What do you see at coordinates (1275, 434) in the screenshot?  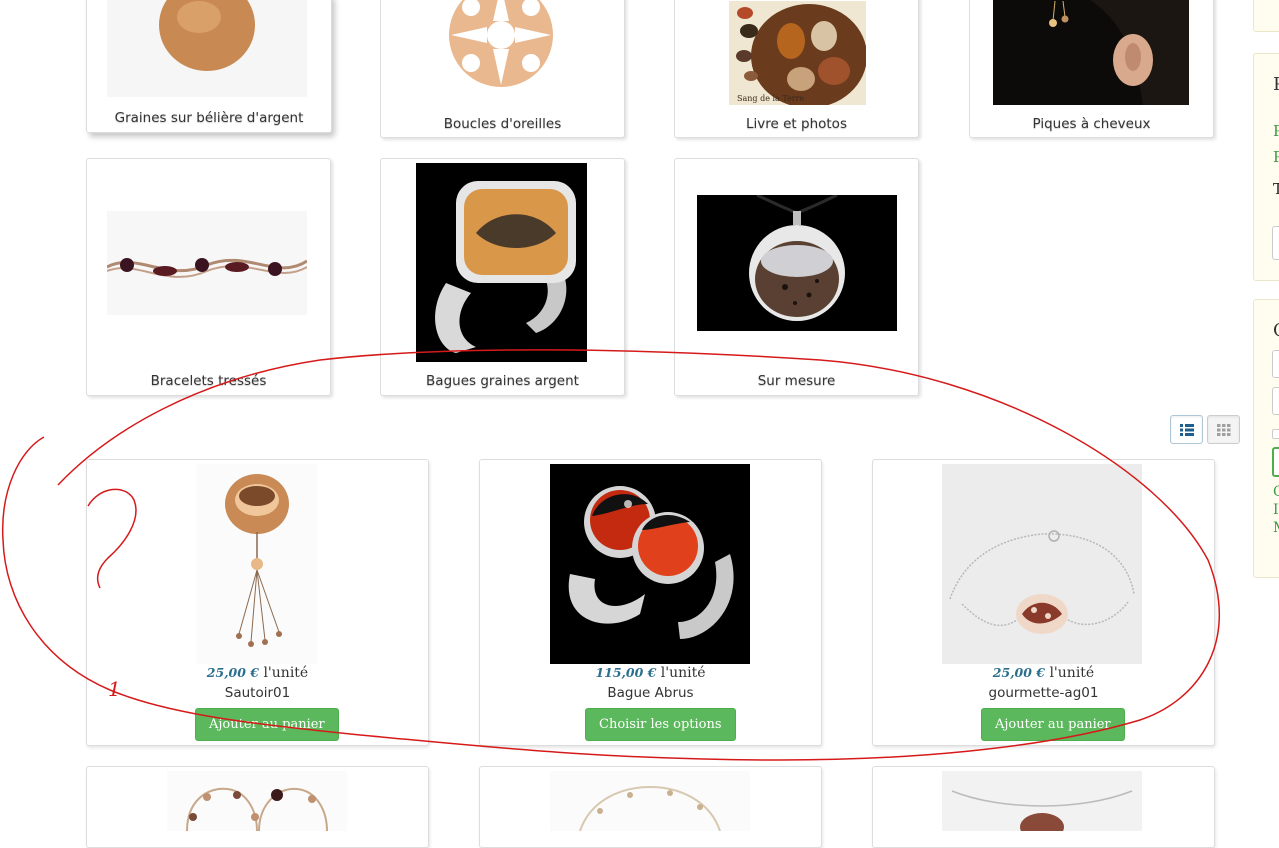 I see `sidebar-checkbox` at bounding box center [1275, 434].